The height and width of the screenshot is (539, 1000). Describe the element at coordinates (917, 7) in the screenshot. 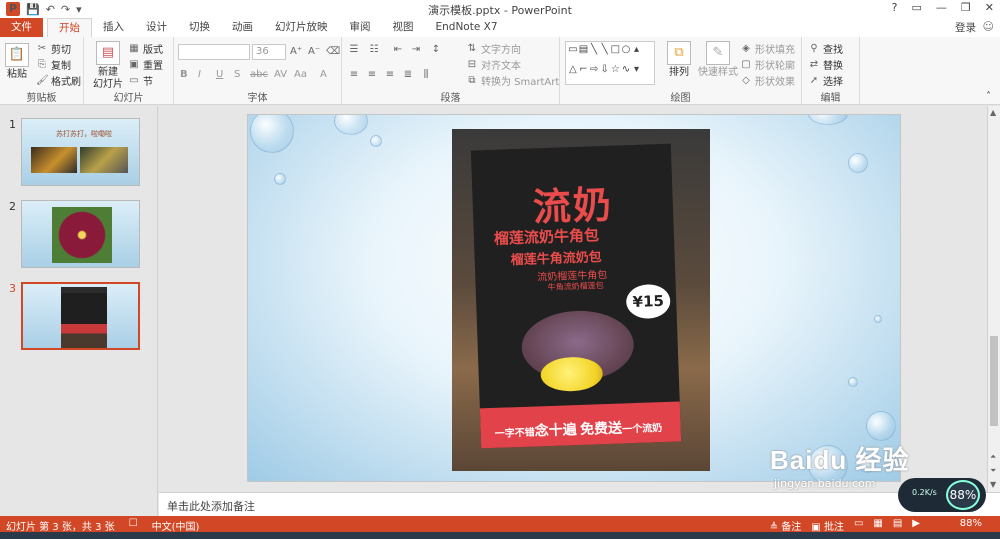

I see `ribbon-display-icon: ▭` at that location.